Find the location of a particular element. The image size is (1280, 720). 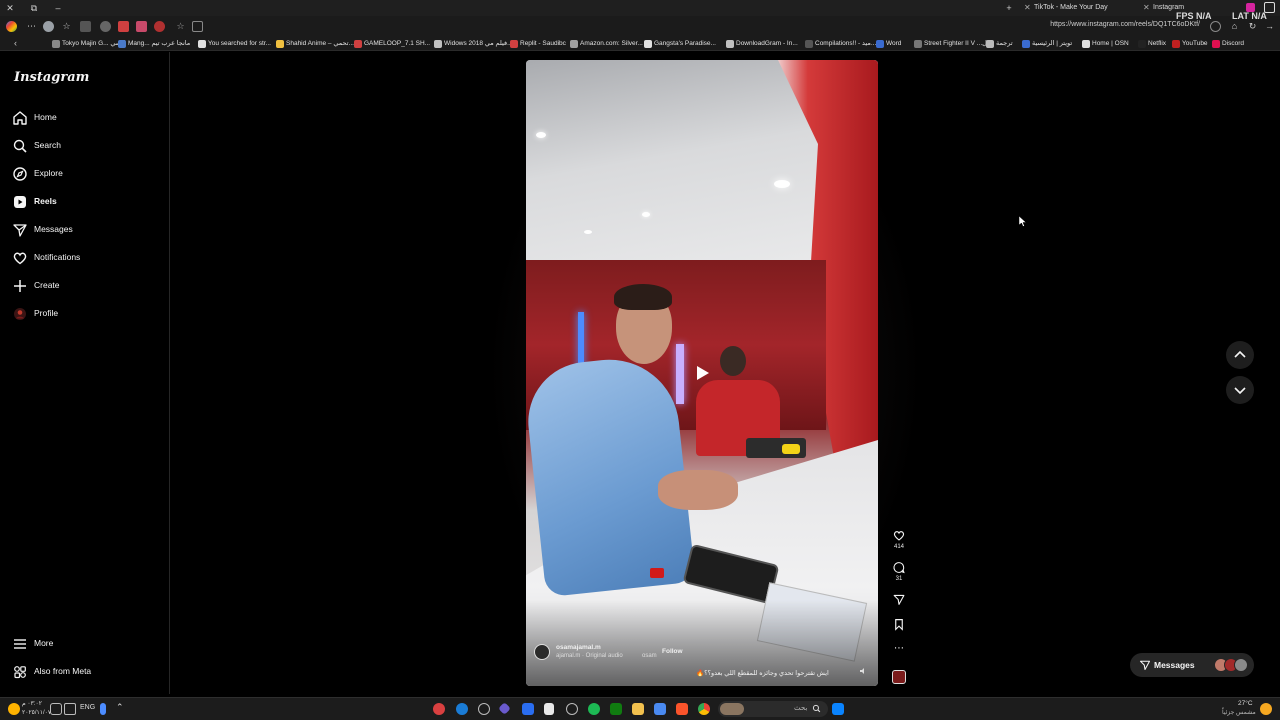

sidebar-item-also-from-meta: Also from Meta is located at coordinates (87, 672).